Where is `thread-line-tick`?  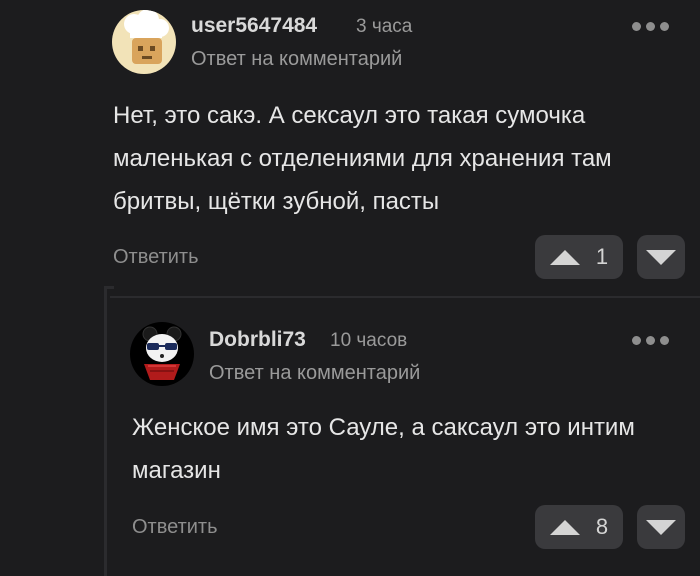 thread-line-tick is located at coordinates (109, 287).